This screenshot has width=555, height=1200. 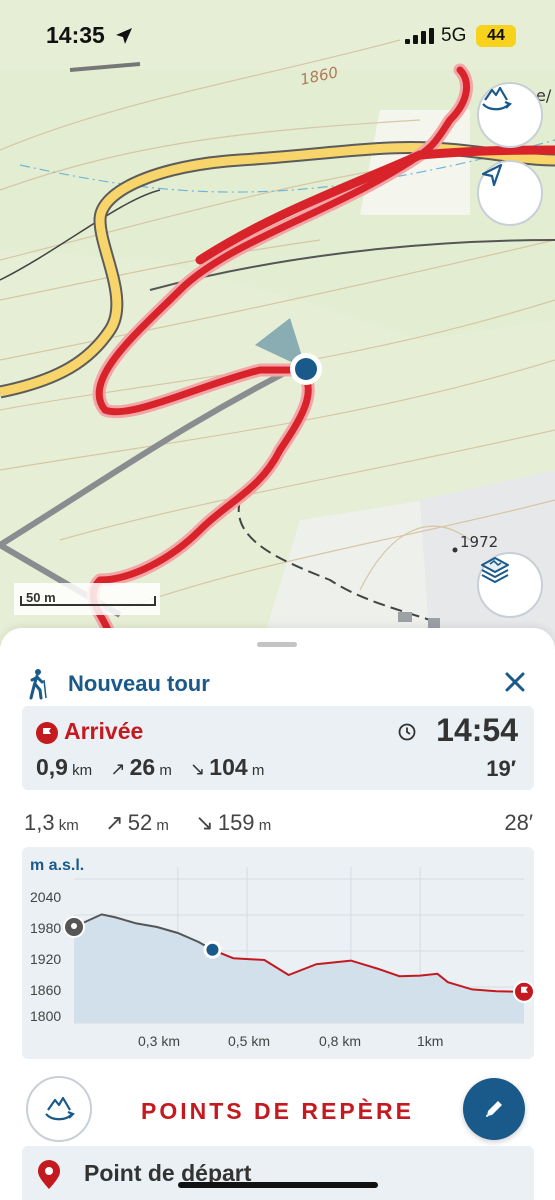 I want to click on descent-arrow-icon: ↘, so click(x=198, y=769).